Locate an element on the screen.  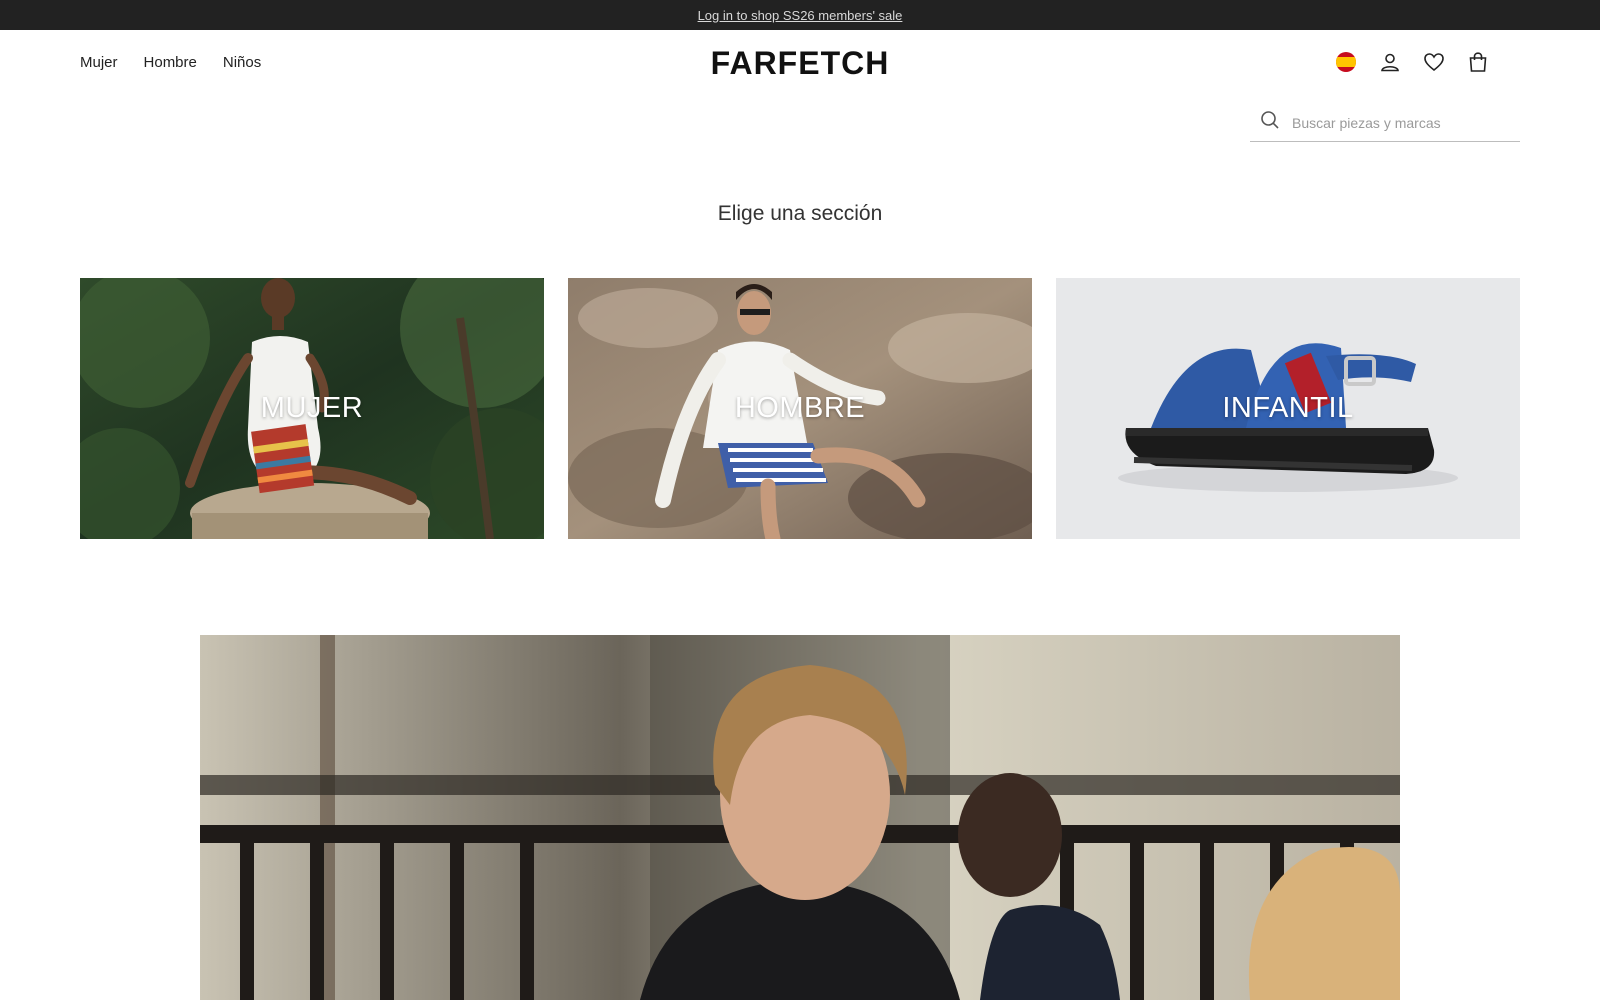
header-actions is located at coordinates (1412, 62).